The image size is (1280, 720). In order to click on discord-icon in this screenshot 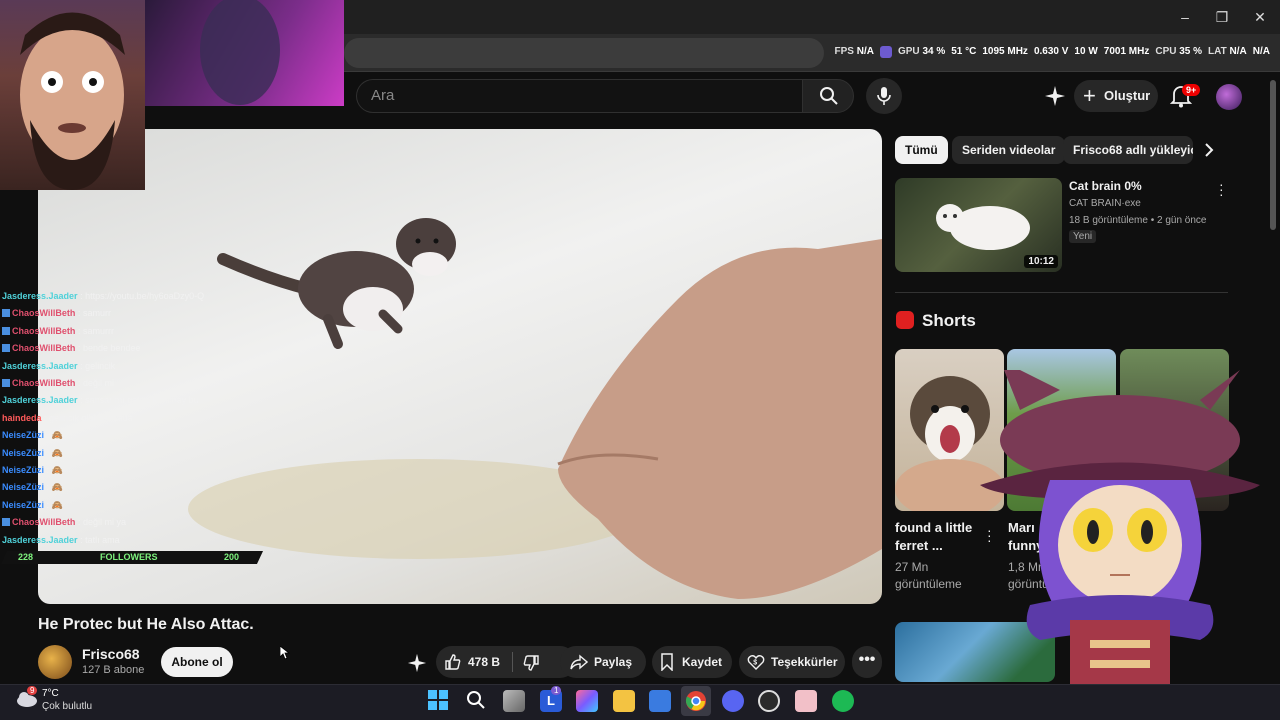, I will do `click(733, 701)`.